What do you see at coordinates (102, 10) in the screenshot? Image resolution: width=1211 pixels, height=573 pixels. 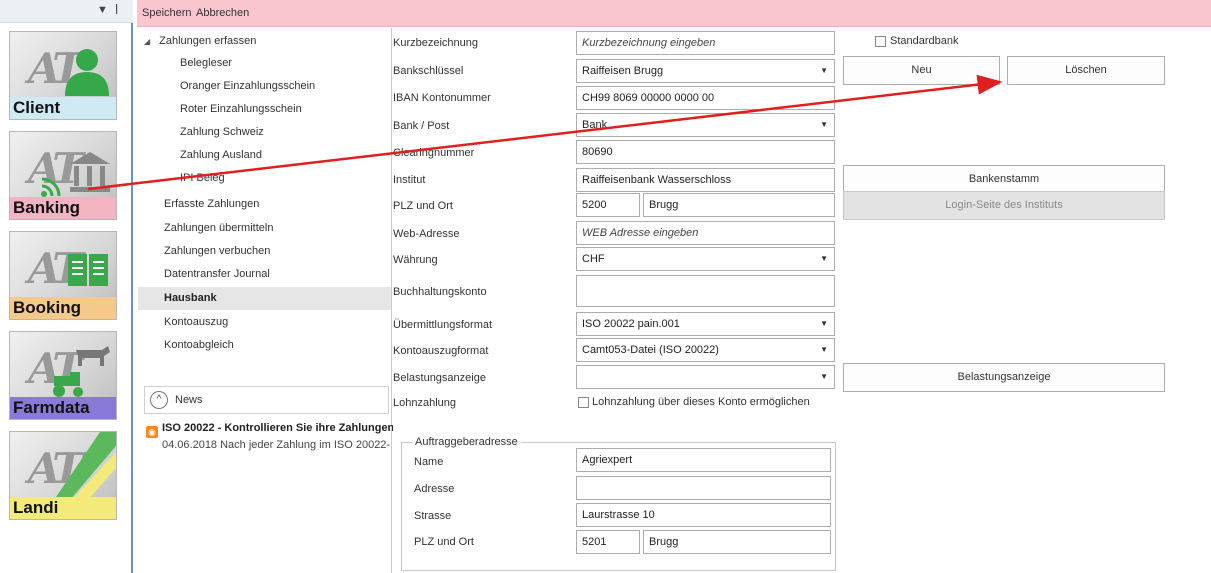 I see `collapse-icon: ▼` at bounding box center [102, 10].